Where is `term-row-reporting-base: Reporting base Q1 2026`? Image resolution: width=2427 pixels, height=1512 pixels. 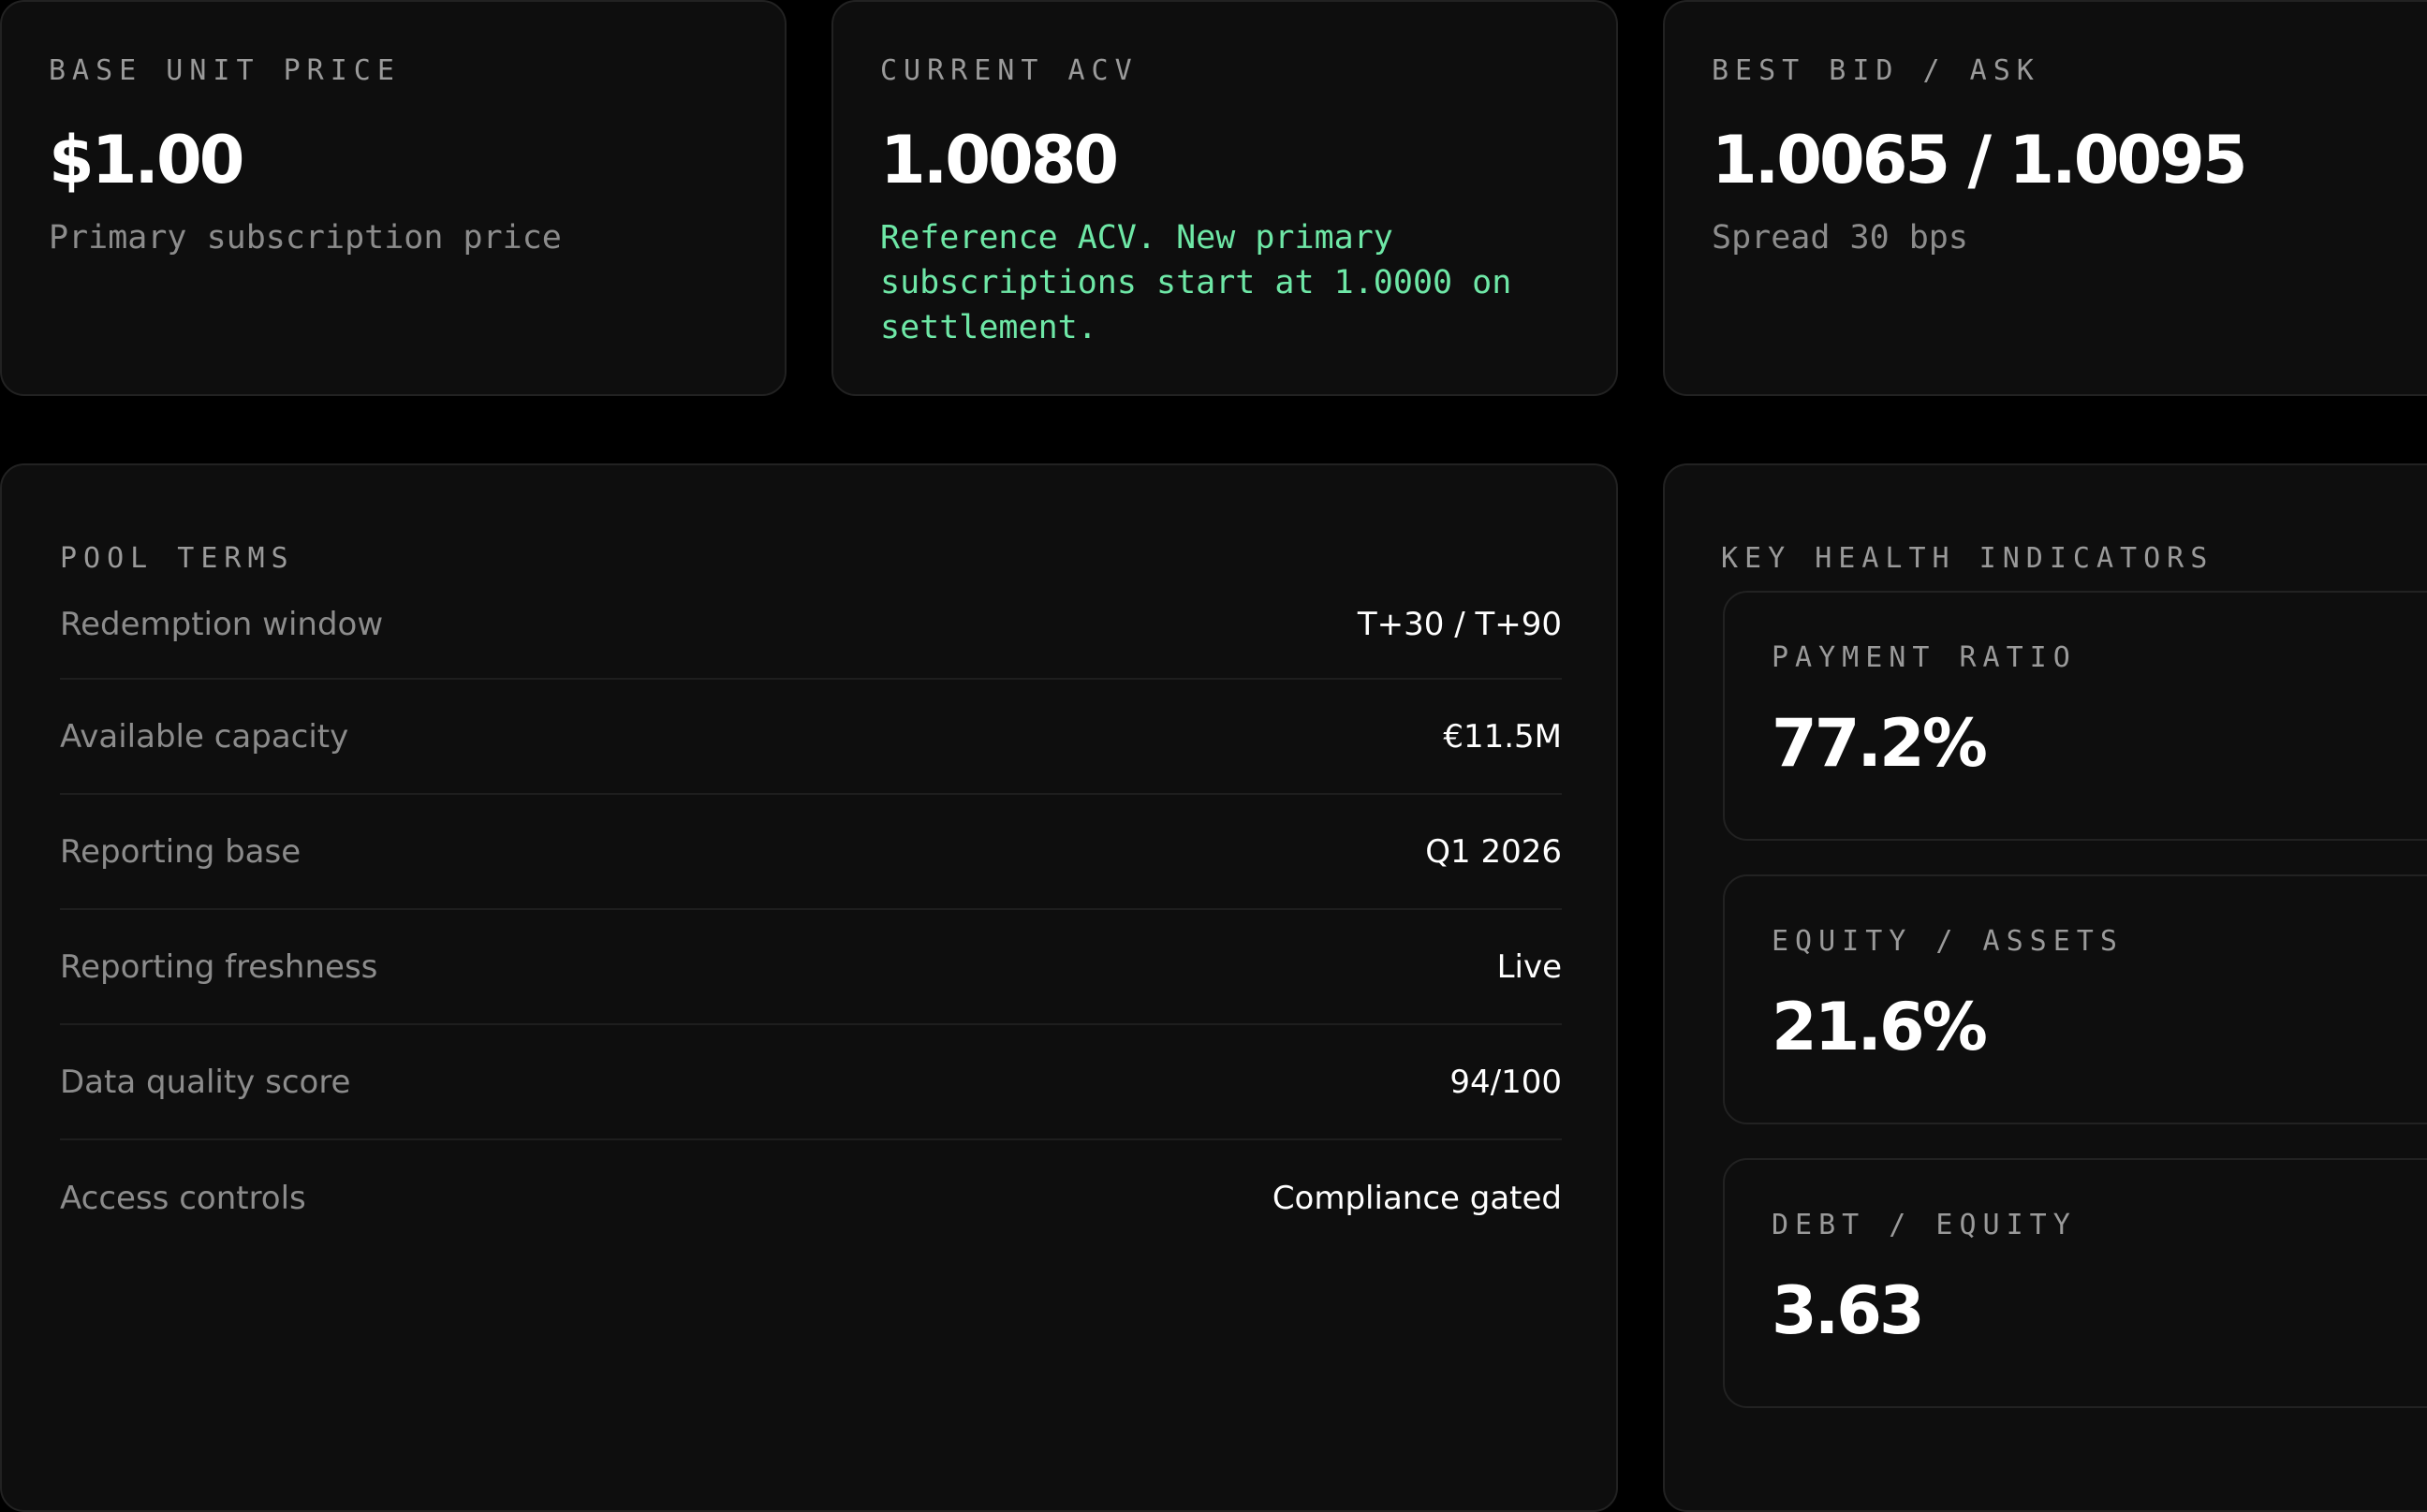
term-row-reporting-base: Reporting base Q1 2026 is located at coordinates (811, 852).